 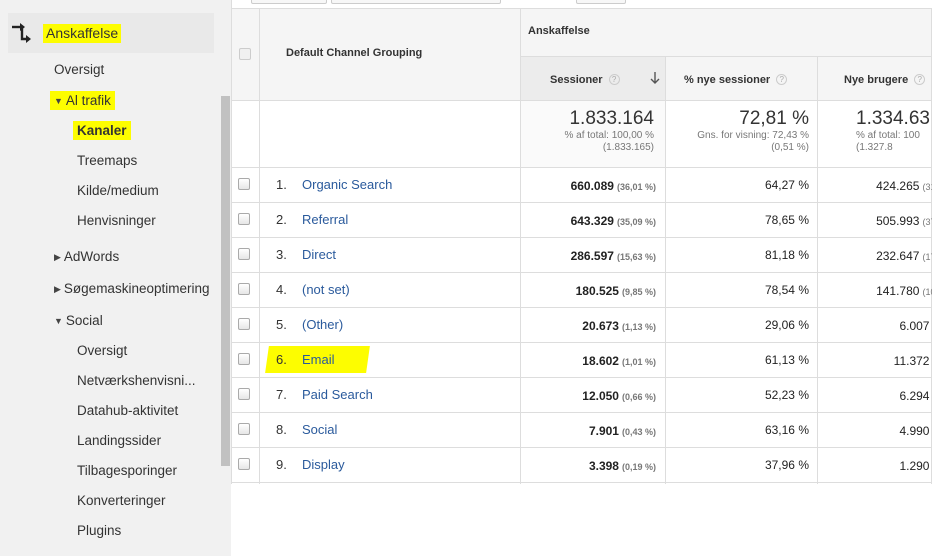 I want to click on sessions-cell: 7.901 (0,43 %), so click(x=588, y=430).